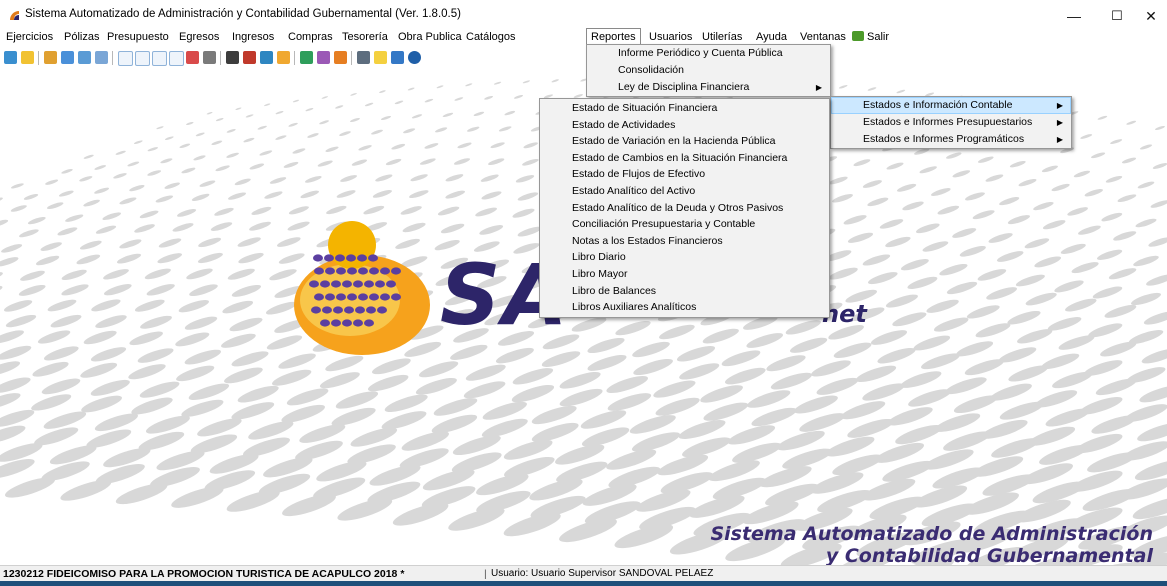  I want to click on menu-item-label: Estado de Situación Financiera, so click(645, 108).